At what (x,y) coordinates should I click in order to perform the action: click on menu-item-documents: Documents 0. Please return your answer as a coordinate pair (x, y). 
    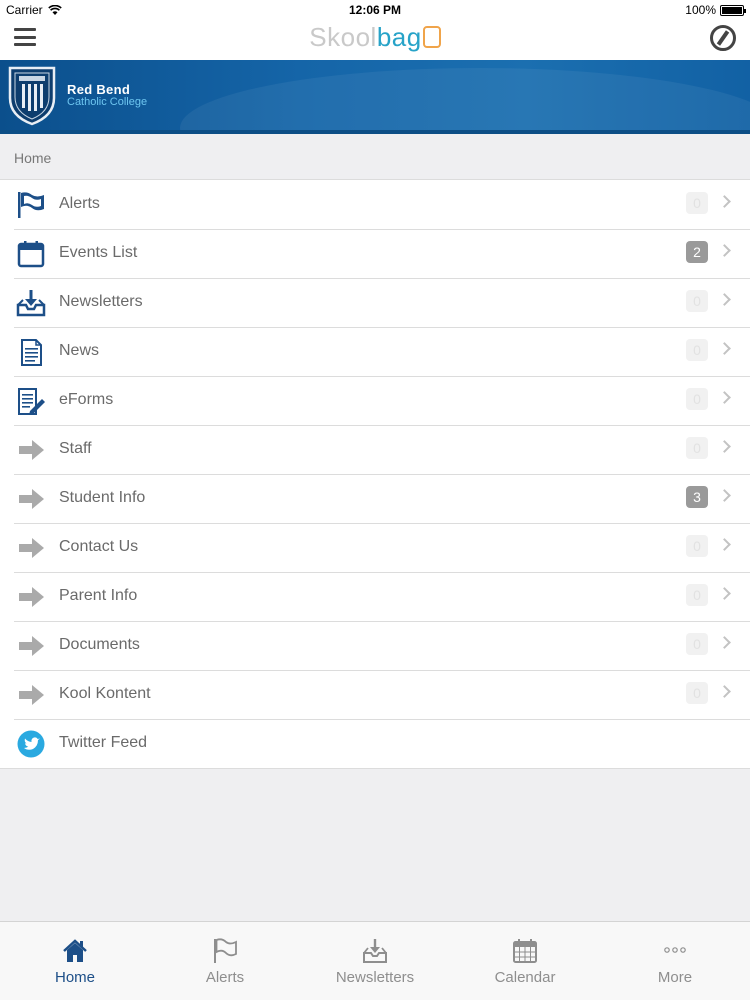
    Looking at the image, I should click on (375, 645).